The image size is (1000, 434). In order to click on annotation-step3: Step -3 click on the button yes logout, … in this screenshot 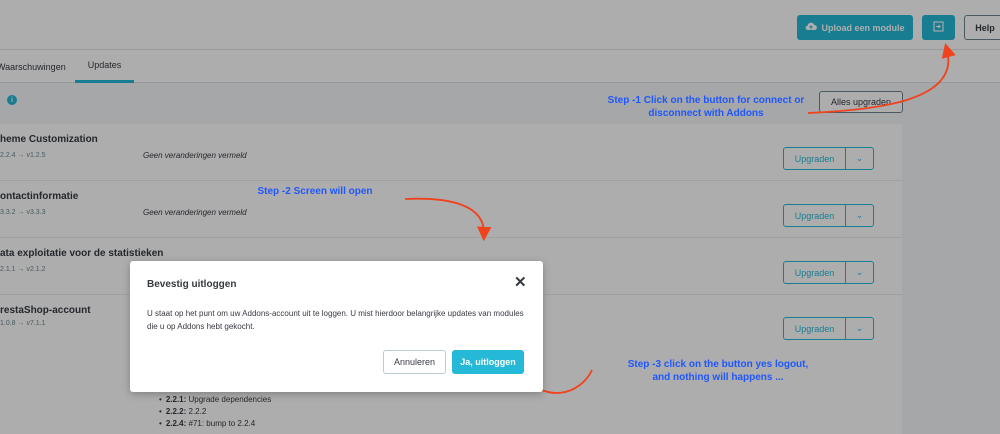, I will do `click(718, 371)`.